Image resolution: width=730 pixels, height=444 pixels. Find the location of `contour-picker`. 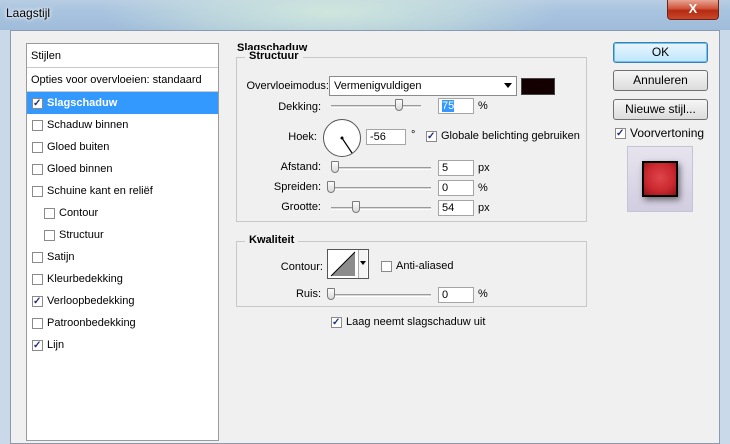

contour-picker is located at coordinates (348, 264).